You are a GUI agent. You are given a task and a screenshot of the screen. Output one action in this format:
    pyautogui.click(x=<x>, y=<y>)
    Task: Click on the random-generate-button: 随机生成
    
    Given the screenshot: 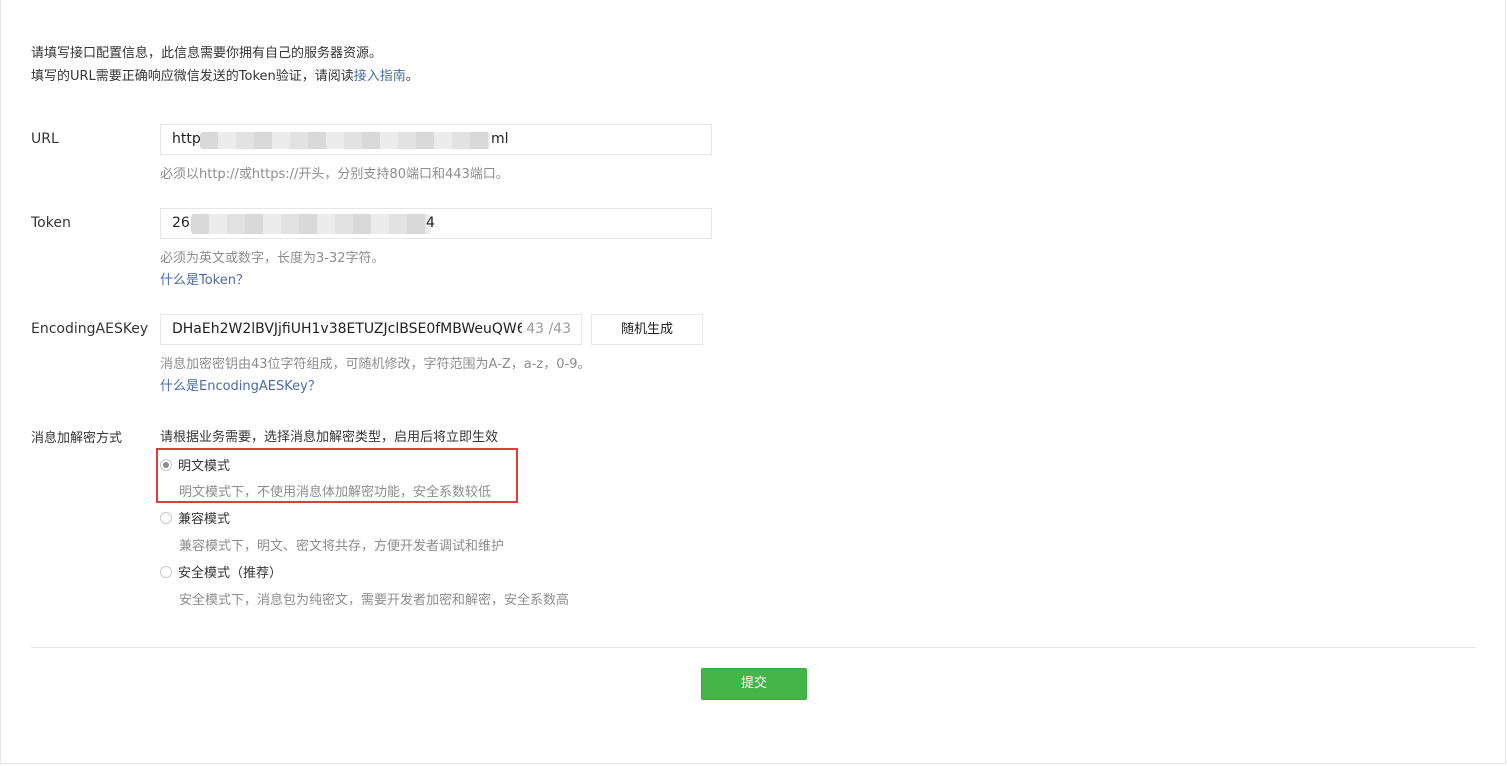 What is the action you would take?
    pyautogui.click(x=647, y=329)
    